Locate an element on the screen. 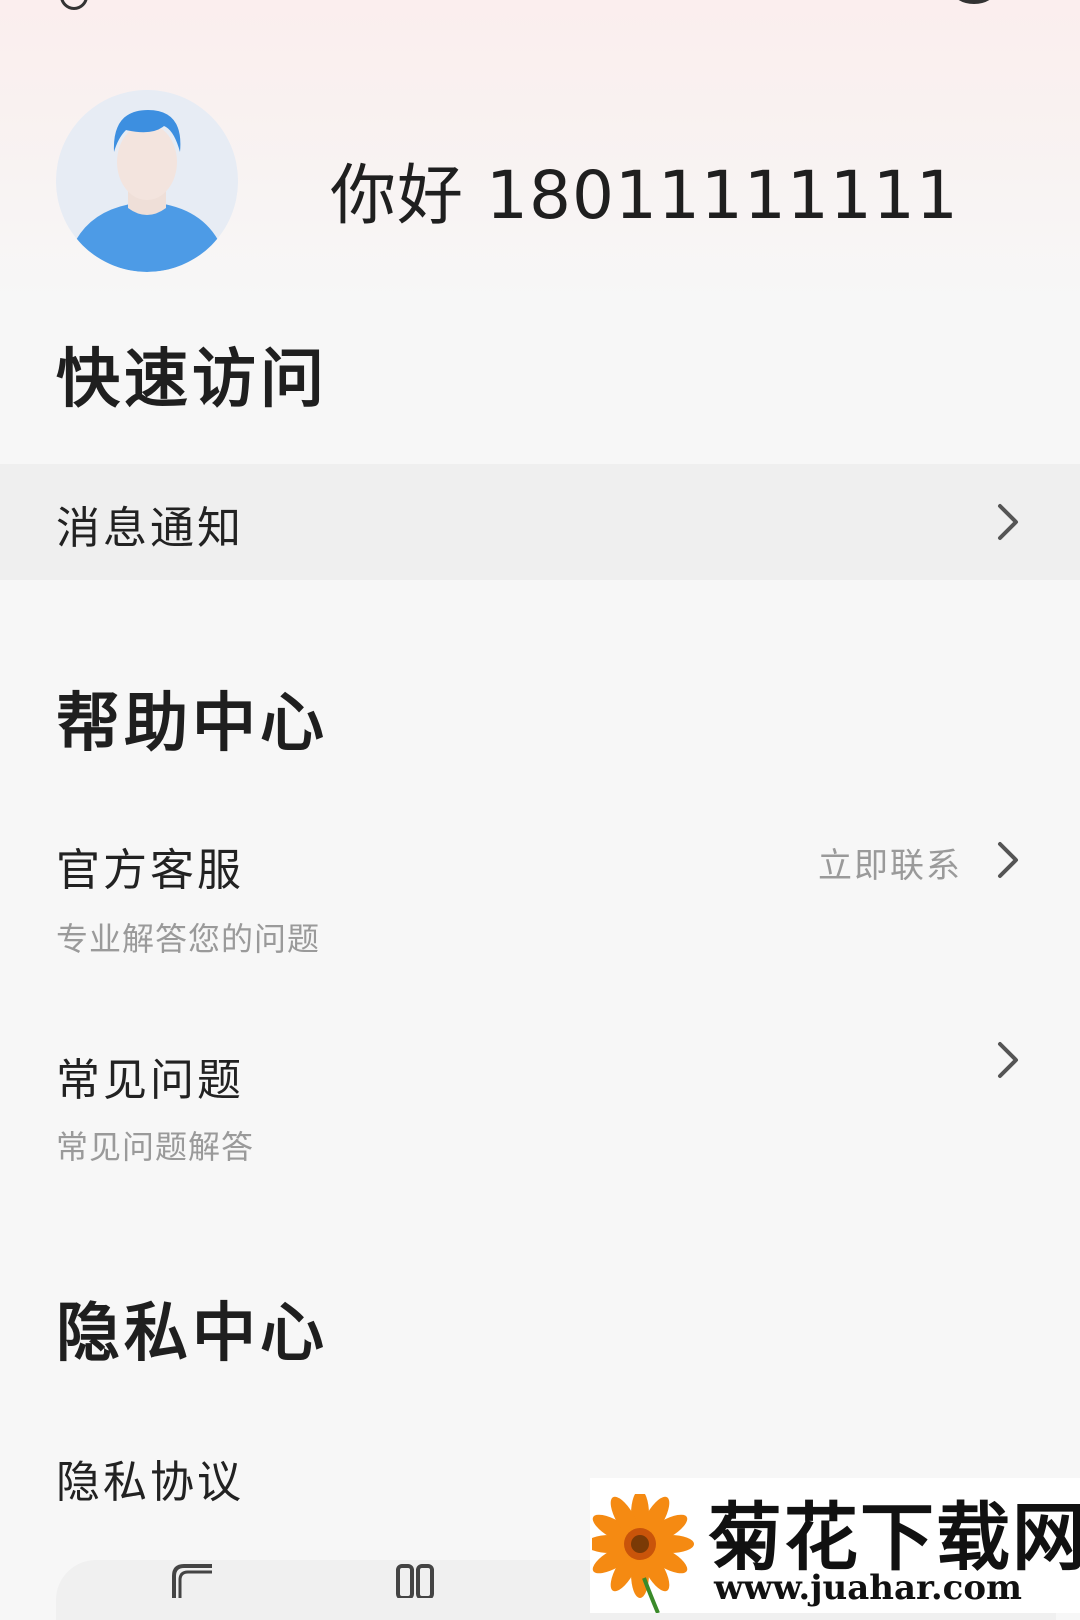  scan-icon is located at coordinates (862, 9).